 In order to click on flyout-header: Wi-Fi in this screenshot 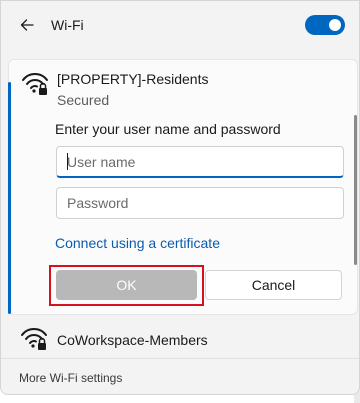, I will do `click(180, 27)`.